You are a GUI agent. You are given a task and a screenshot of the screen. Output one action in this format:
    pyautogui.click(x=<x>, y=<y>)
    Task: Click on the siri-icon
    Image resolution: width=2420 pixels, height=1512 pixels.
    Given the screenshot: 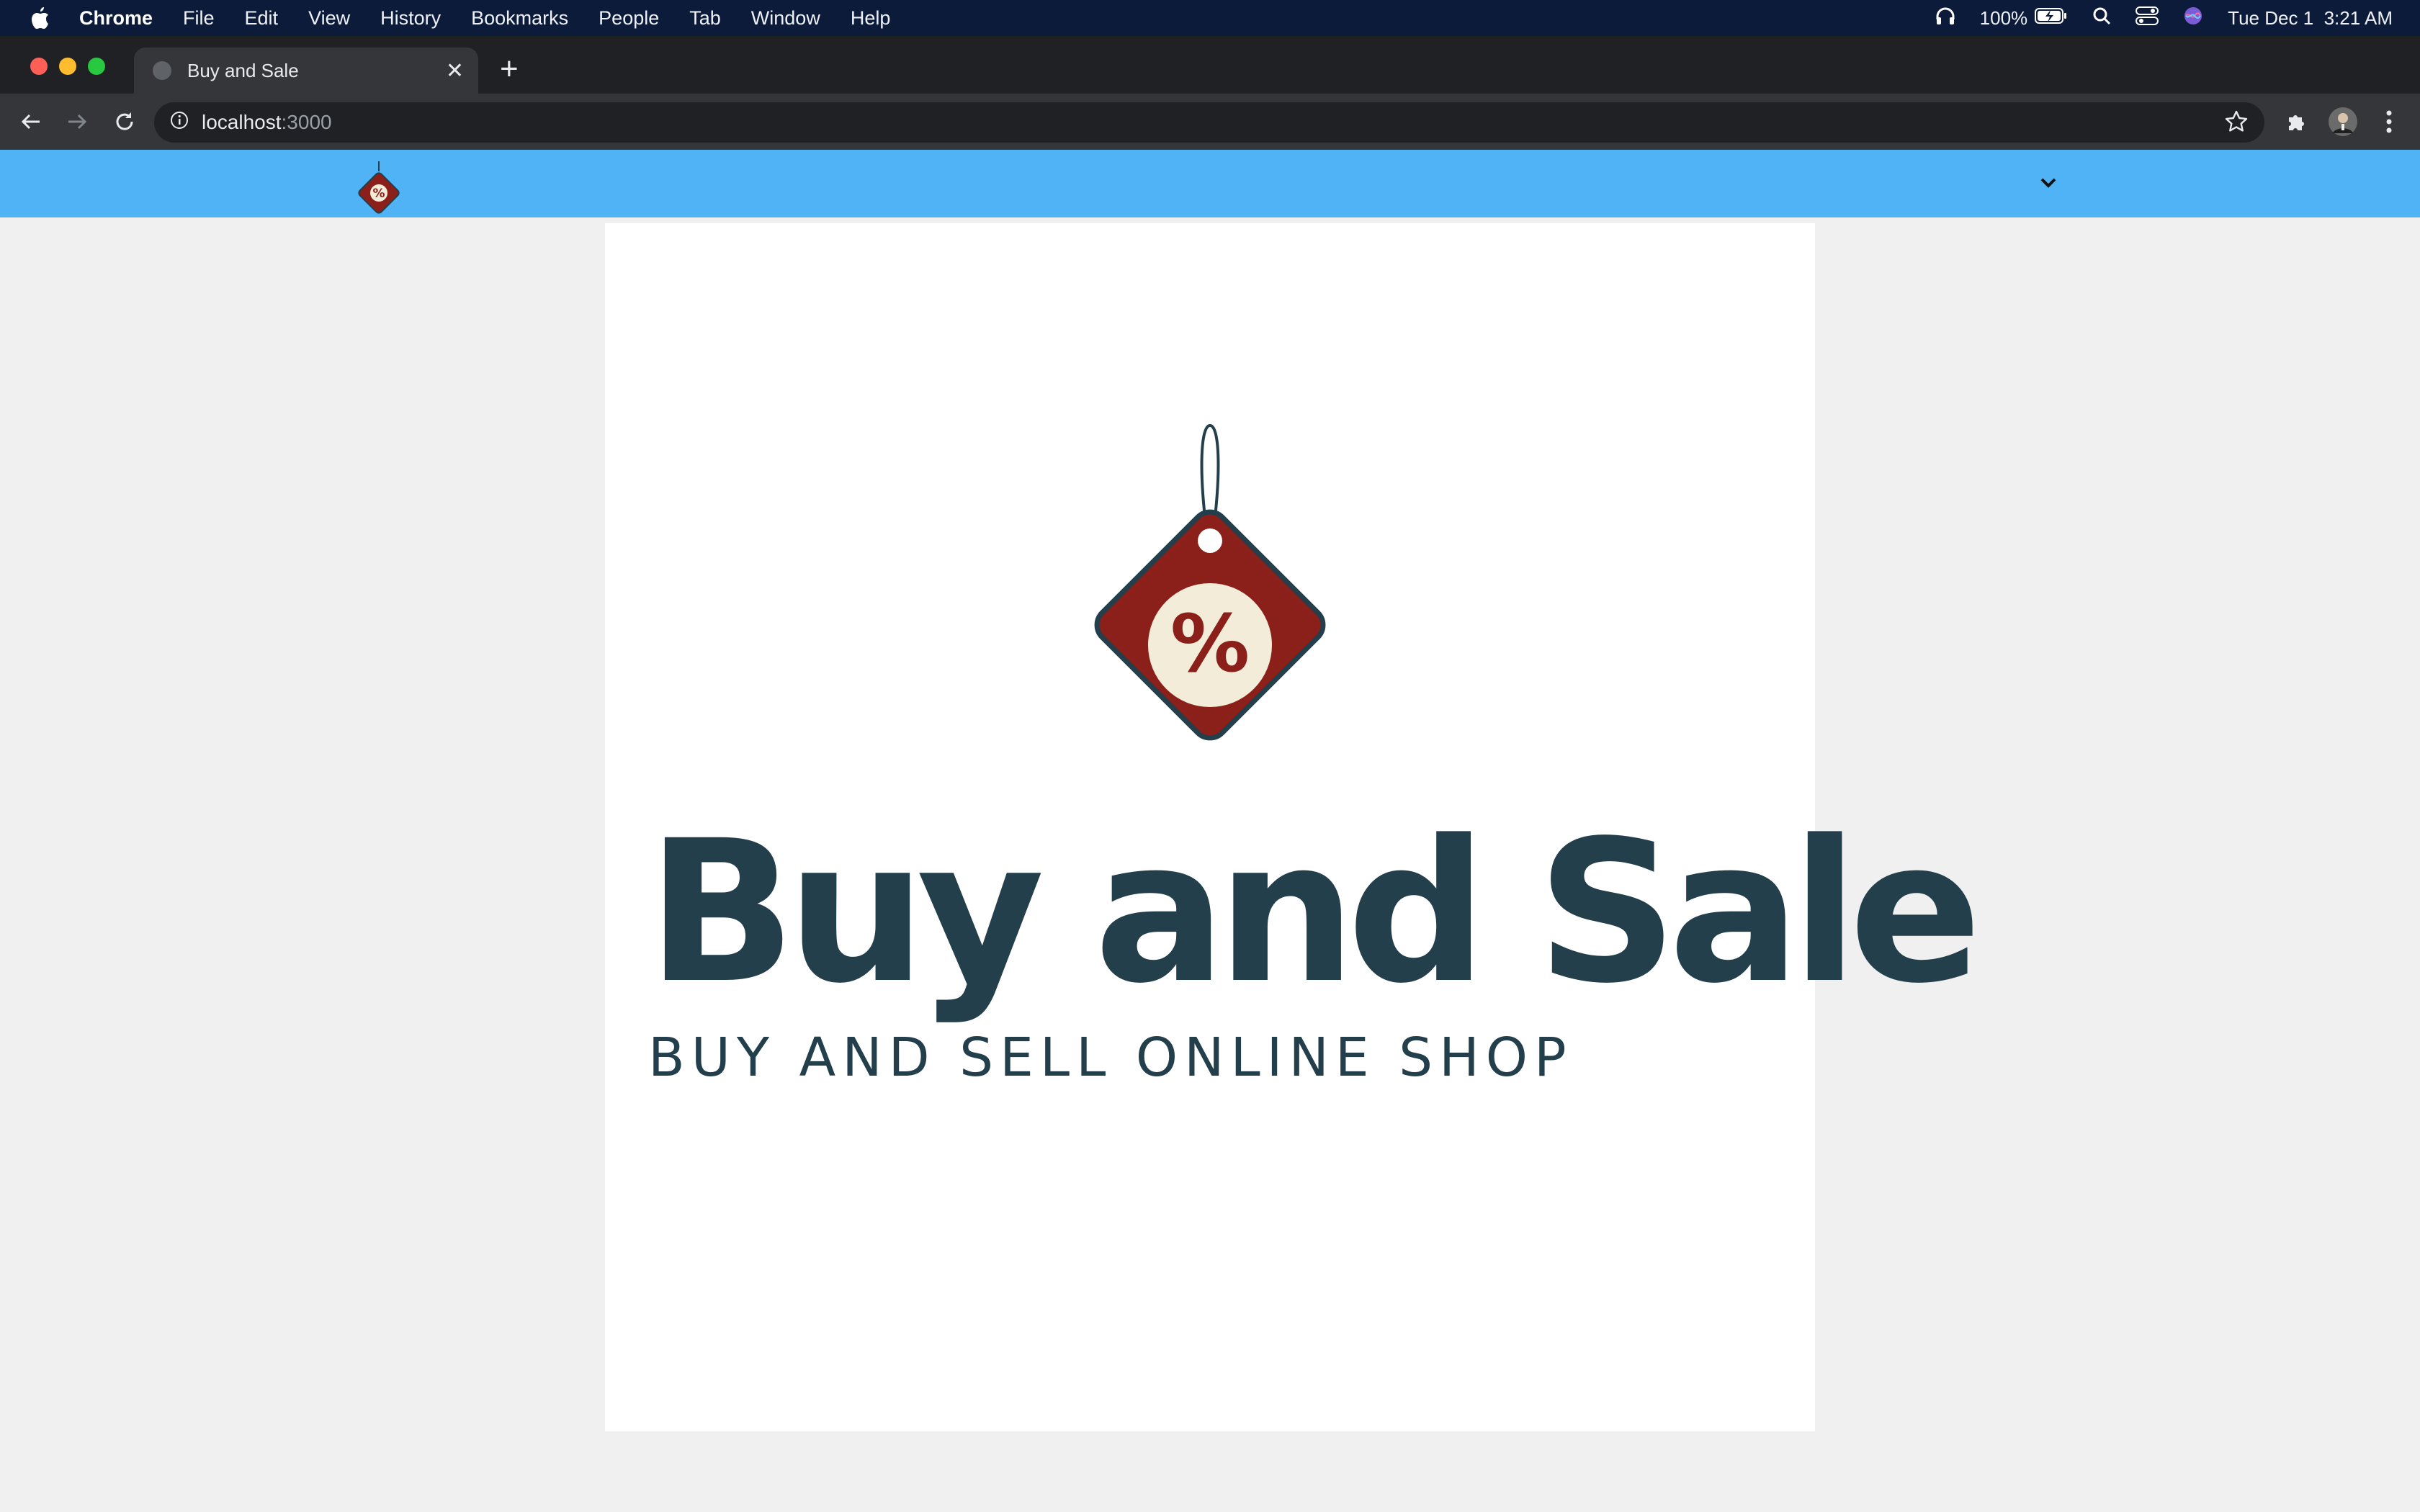 What is the action you would take?
    pyautogui.click(x=2193, y=18)
    